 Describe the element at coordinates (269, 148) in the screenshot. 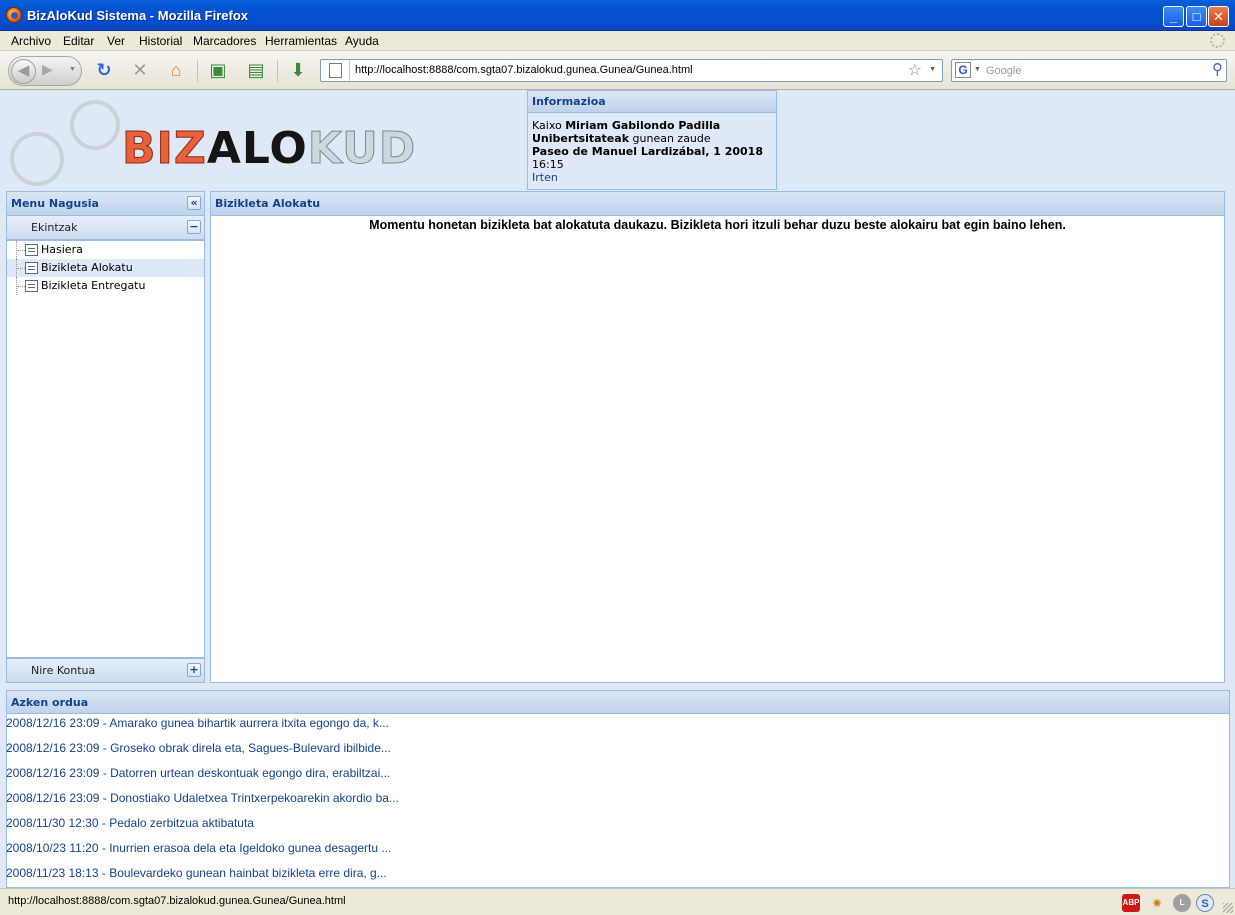

I see `logo-wordmark: BIZALOKUD` at that location.